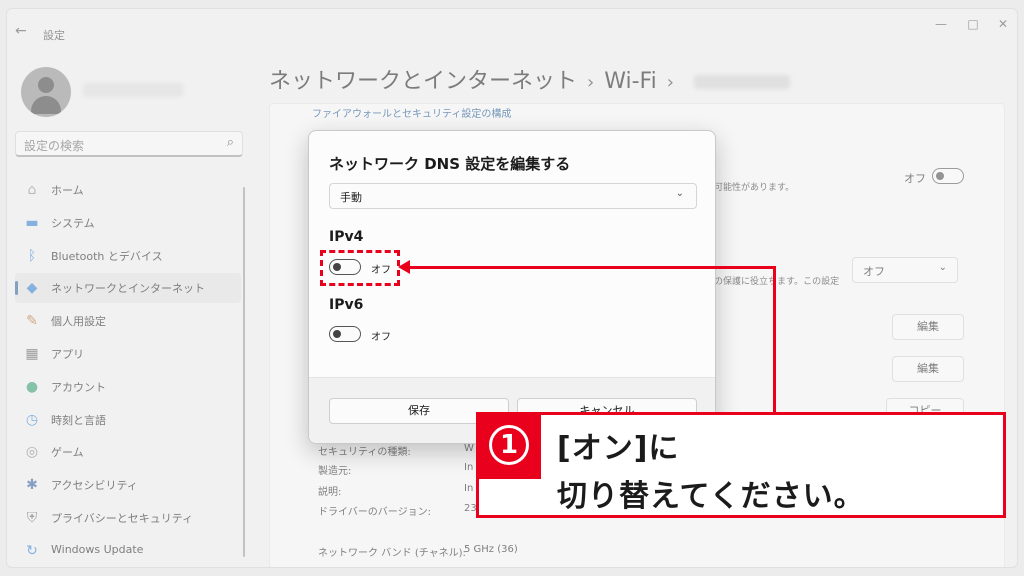 Image resolution: width=1024 pixels, height=576 pixels. I want to click on ipv6-toggle, so click(345, 334).